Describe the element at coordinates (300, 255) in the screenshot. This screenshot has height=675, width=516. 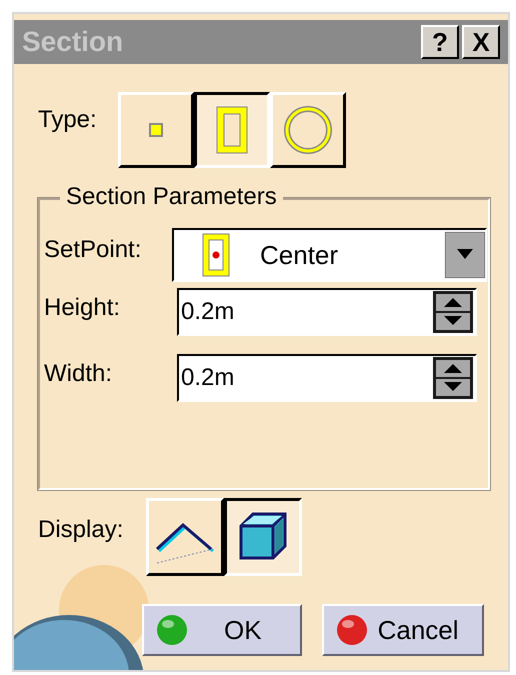
I see `setpoint-value: Center` at that location.